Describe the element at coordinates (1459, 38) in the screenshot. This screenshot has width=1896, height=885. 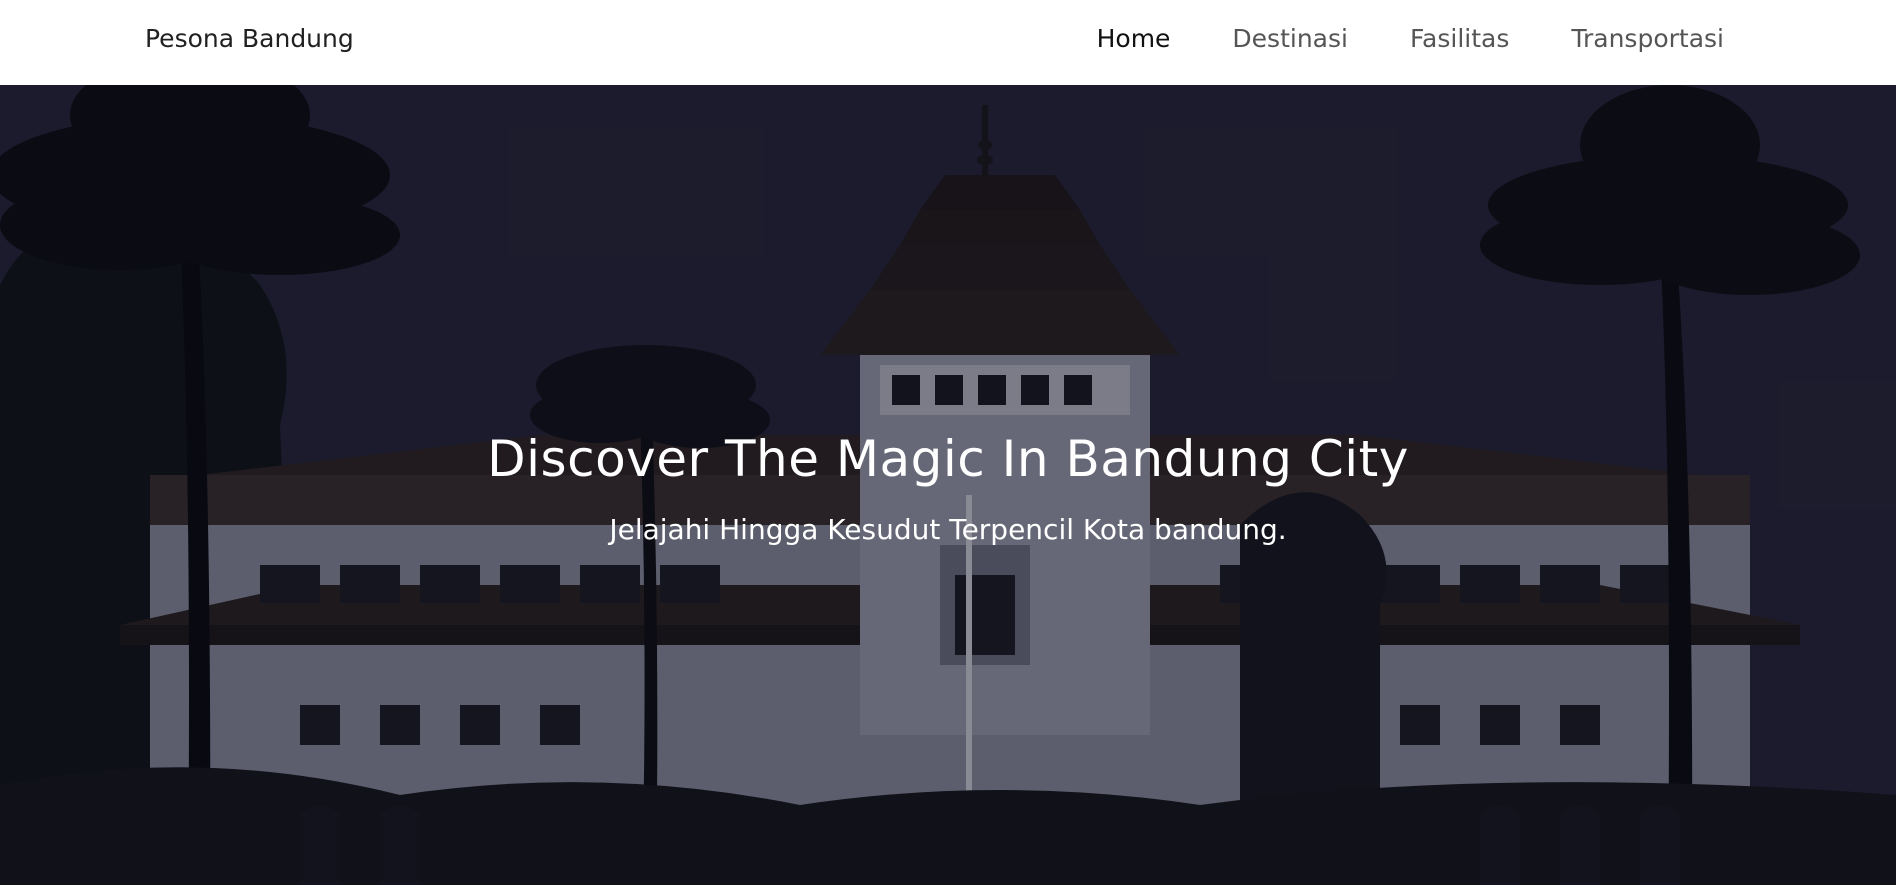
I see `nav-link-fasilitas: Fasilitas` at that location.